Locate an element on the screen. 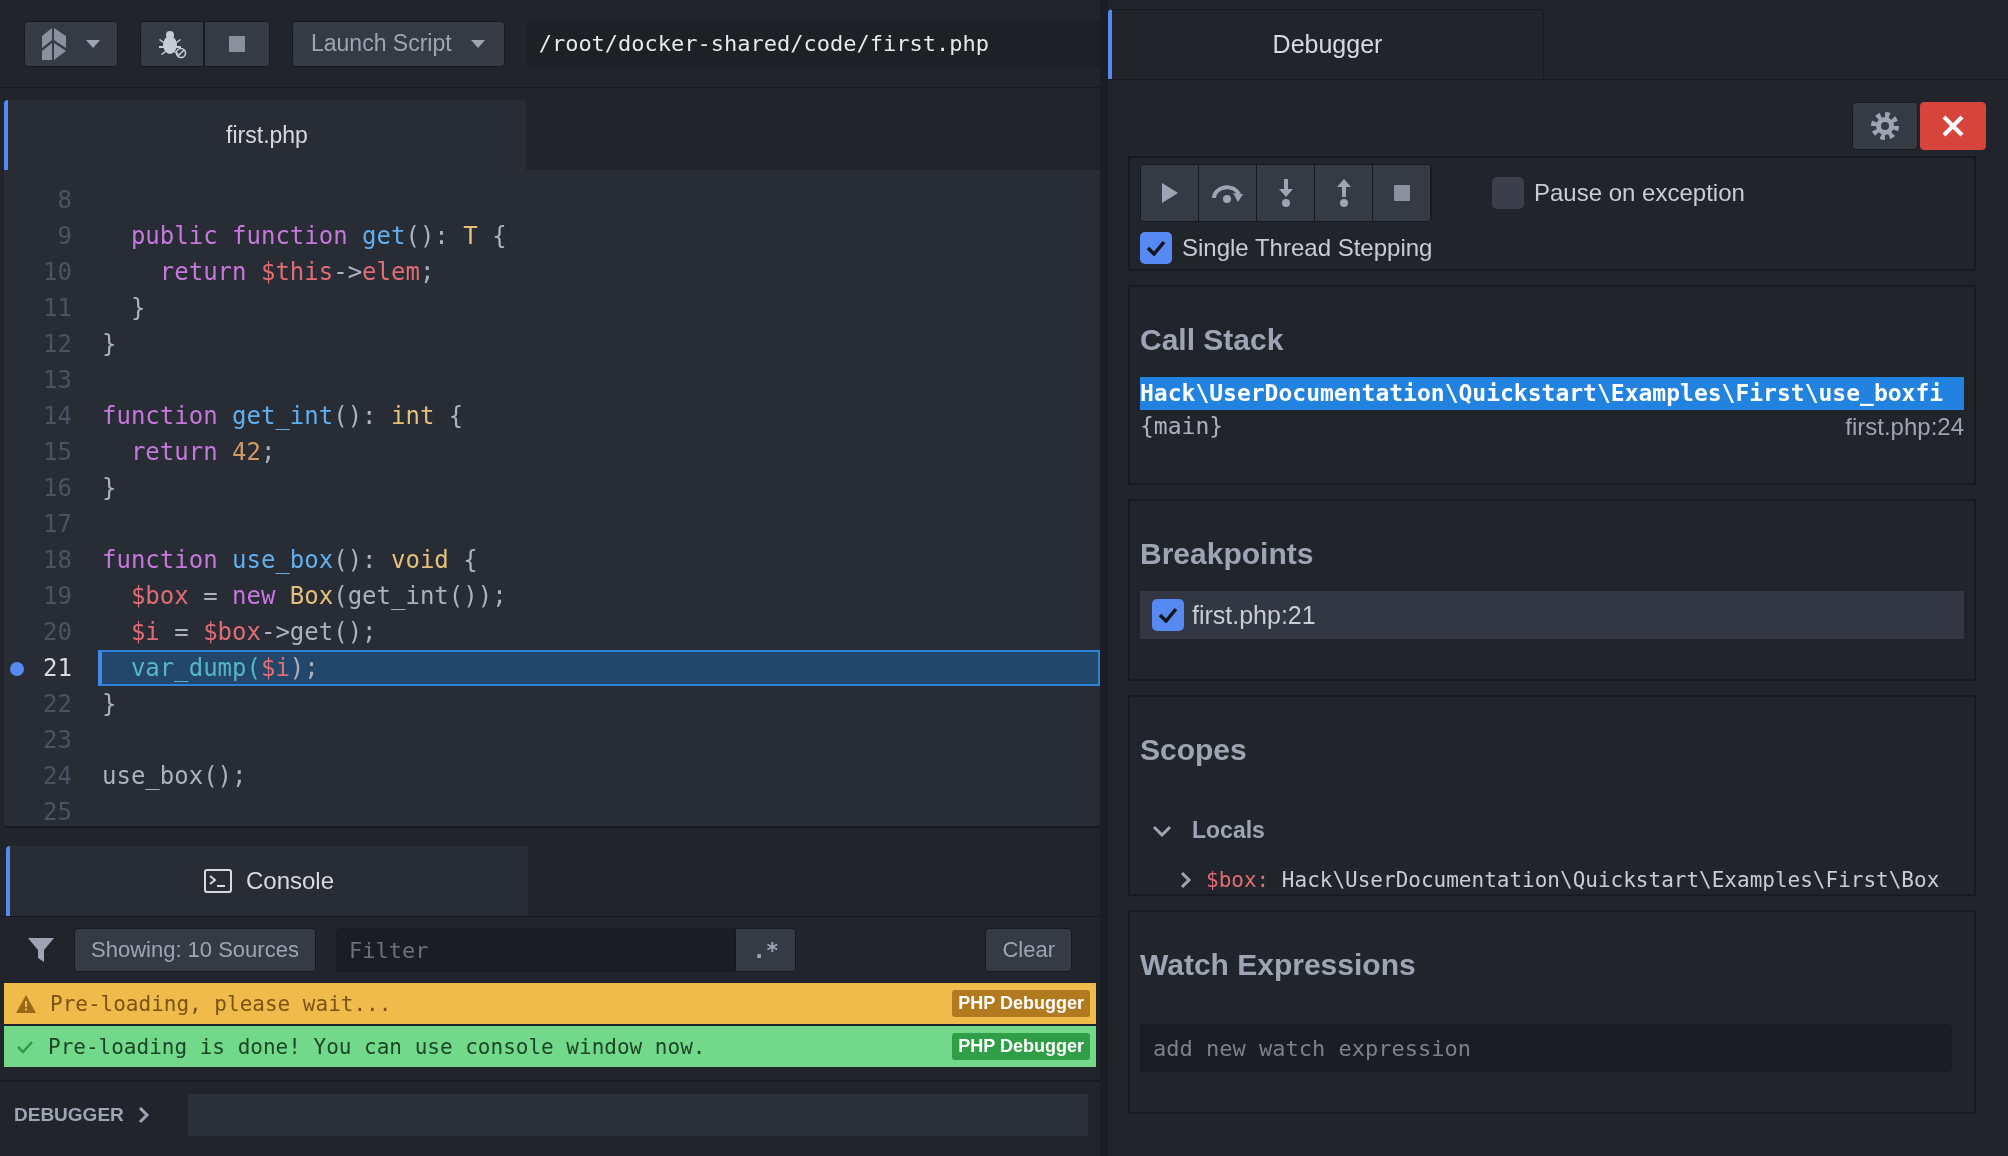 Image resolution: width=2008 pixels, height=1156 pixels. step-out-button is located at coordinates (1344, 192).